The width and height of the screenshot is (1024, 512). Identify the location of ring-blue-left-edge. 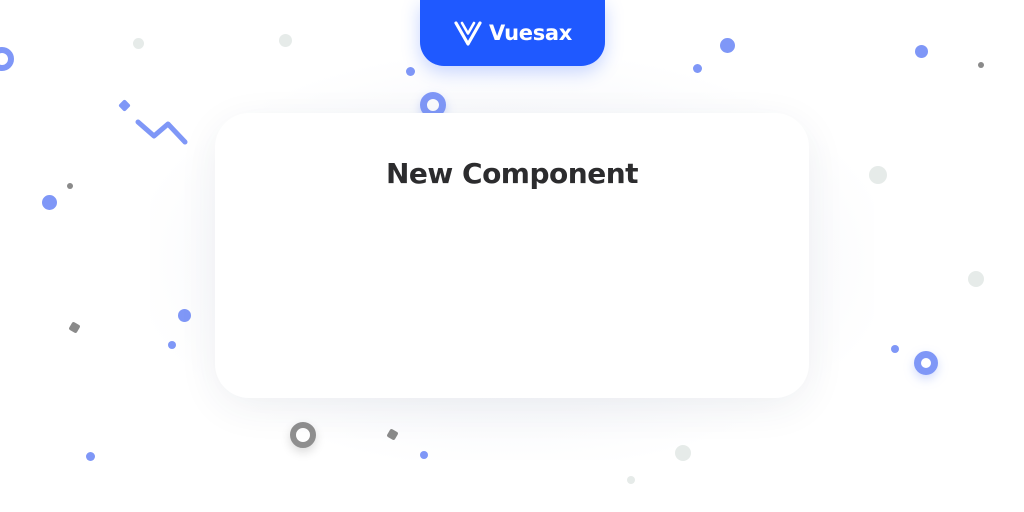
(7, 59).